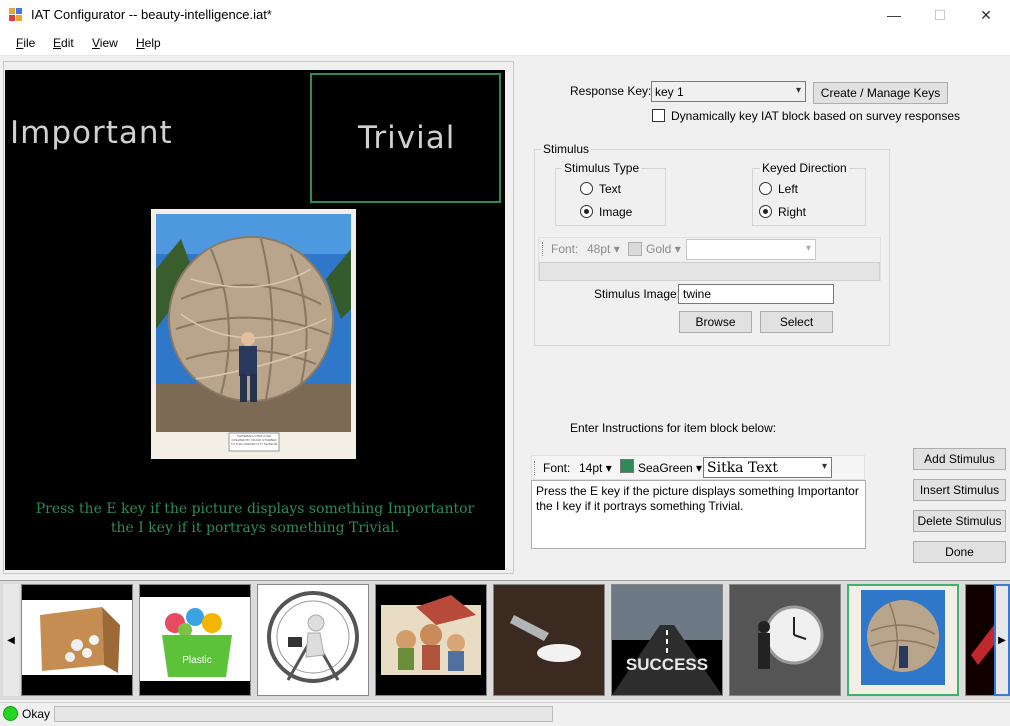 Image resolution: width=1010 pixels, height=726 pixels. I want to click on direction-left-radio, so click(765, 188).